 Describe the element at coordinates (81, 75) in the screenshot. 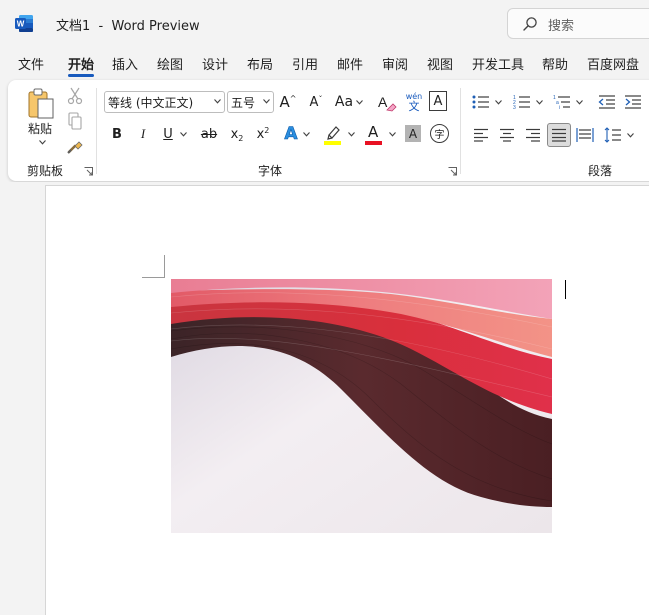

I see `active-tab-indicator` at that location.